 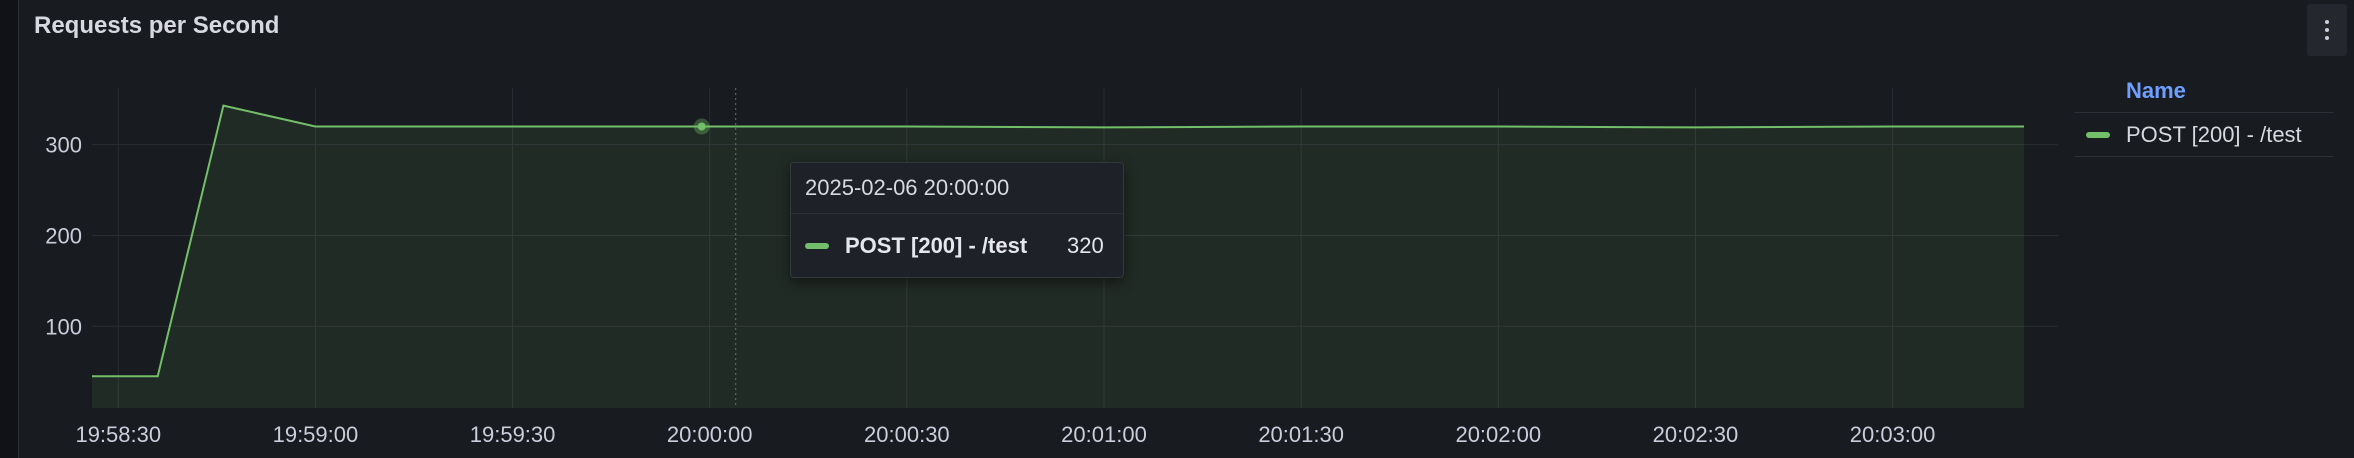 I want to click on x-tick-label: 20:00:30, so click(x=907, y=434).